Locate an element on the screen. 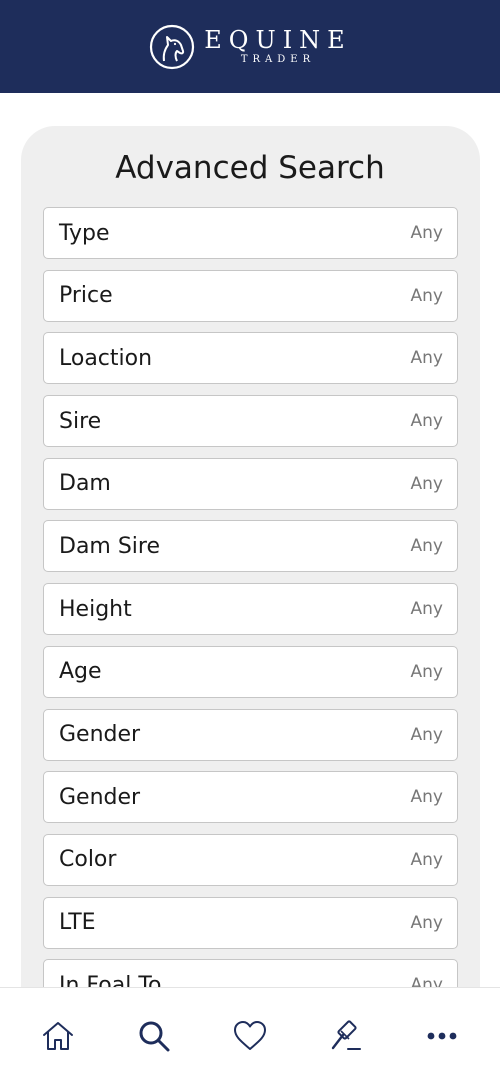 The image size is (500, 1083). equine-trader-logo: EQUINE TRADER is located at coordinates (249, 47).